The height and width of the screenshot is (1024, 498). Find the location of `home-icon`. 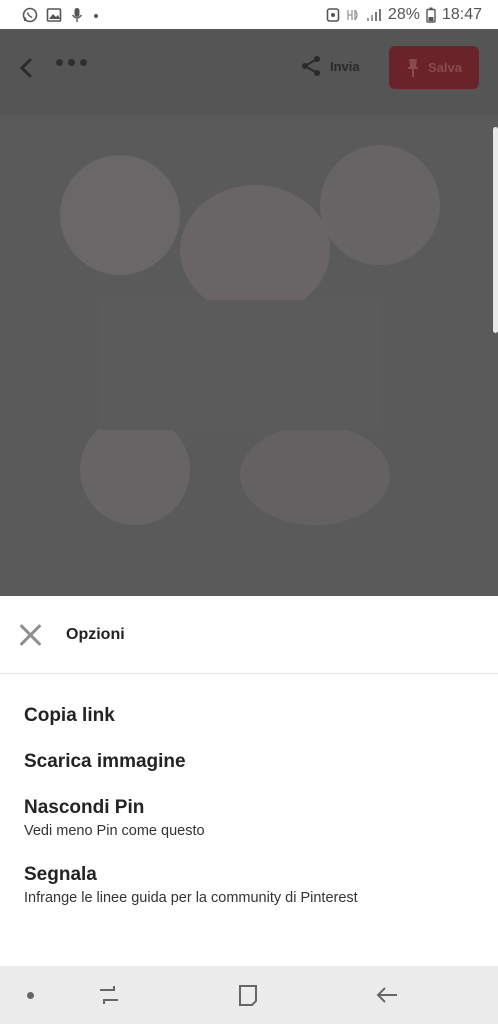

home-icon is located at coordinates (248, 995).